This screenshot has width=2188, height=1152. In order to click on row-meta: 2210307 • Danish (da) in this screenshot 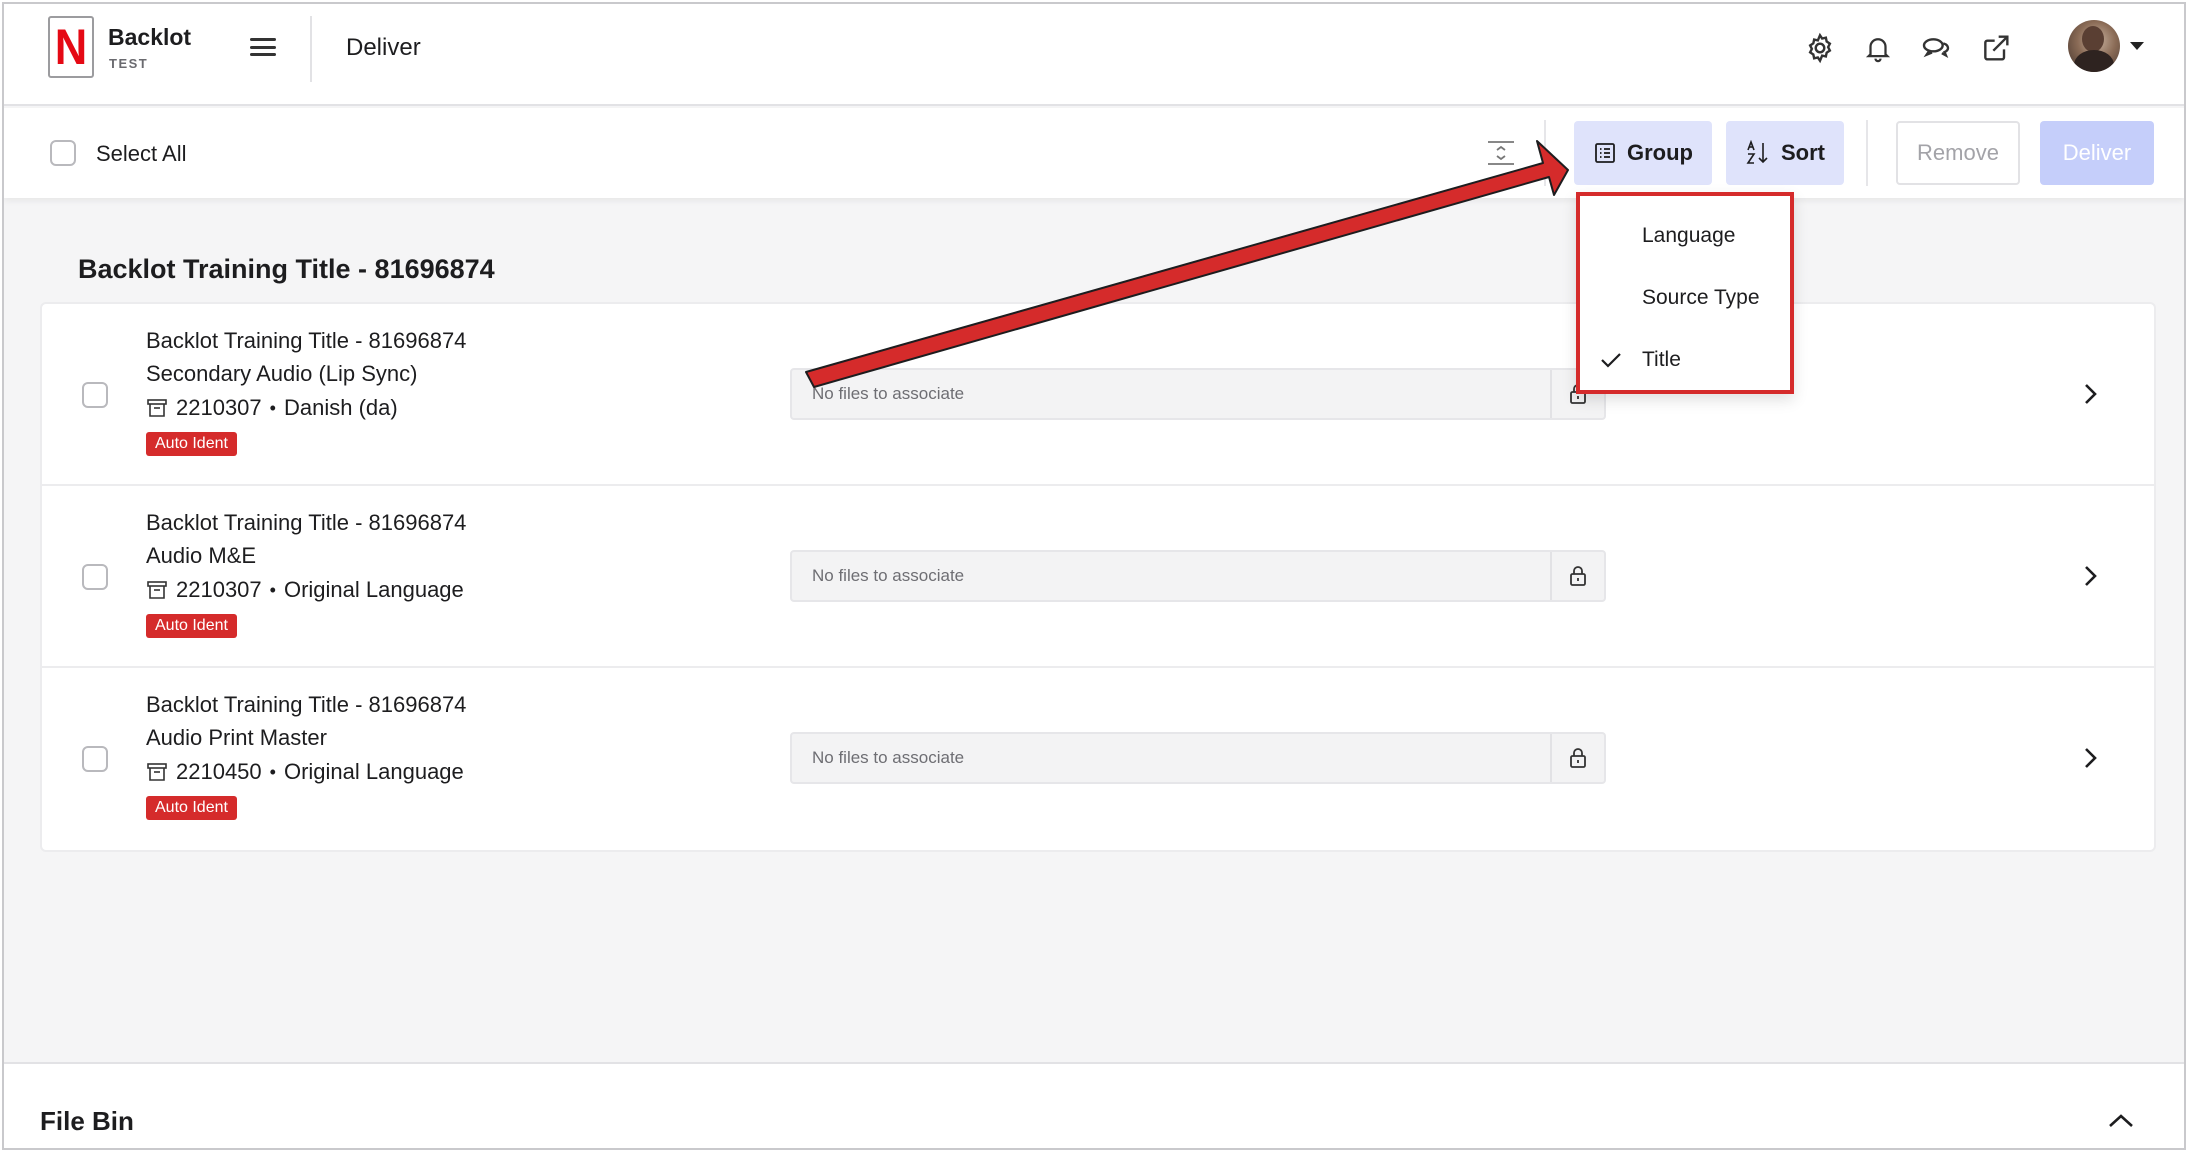, I will do `click(272, 408)`.